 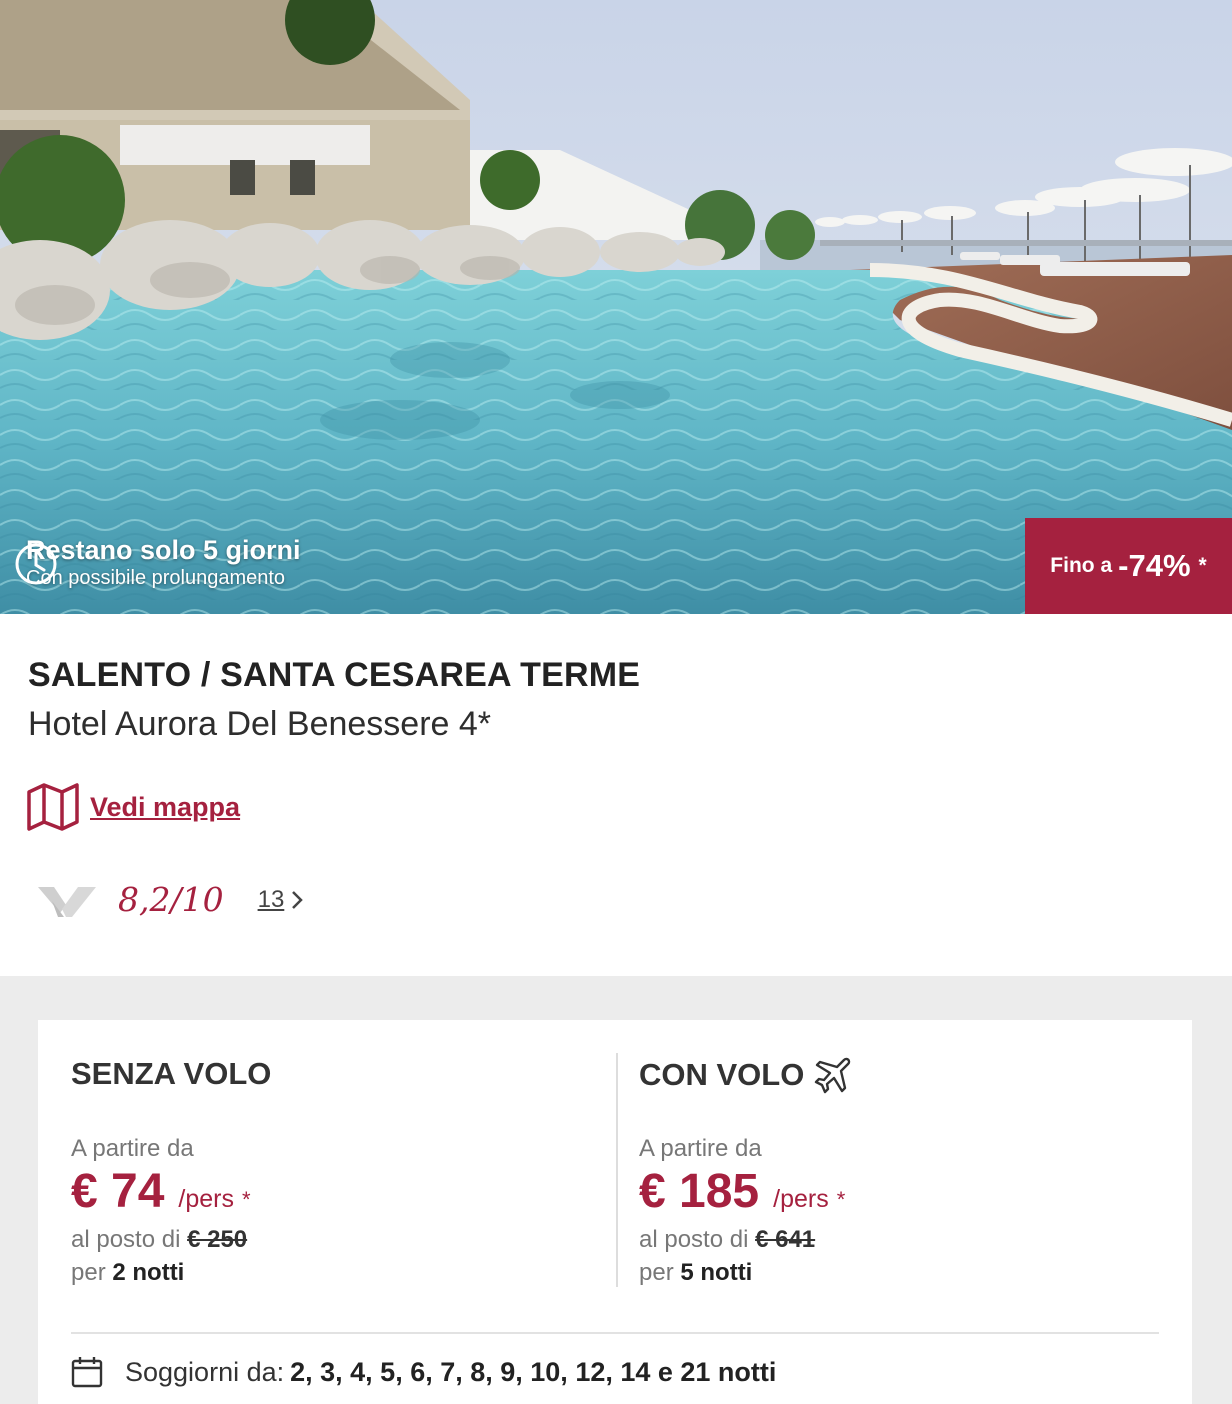 What do you see at coordinates (334, 675) in the screenshot?
I see `region-title: SALENTO / SANTA CESAREA TERME` at bounding box center [334, 675].